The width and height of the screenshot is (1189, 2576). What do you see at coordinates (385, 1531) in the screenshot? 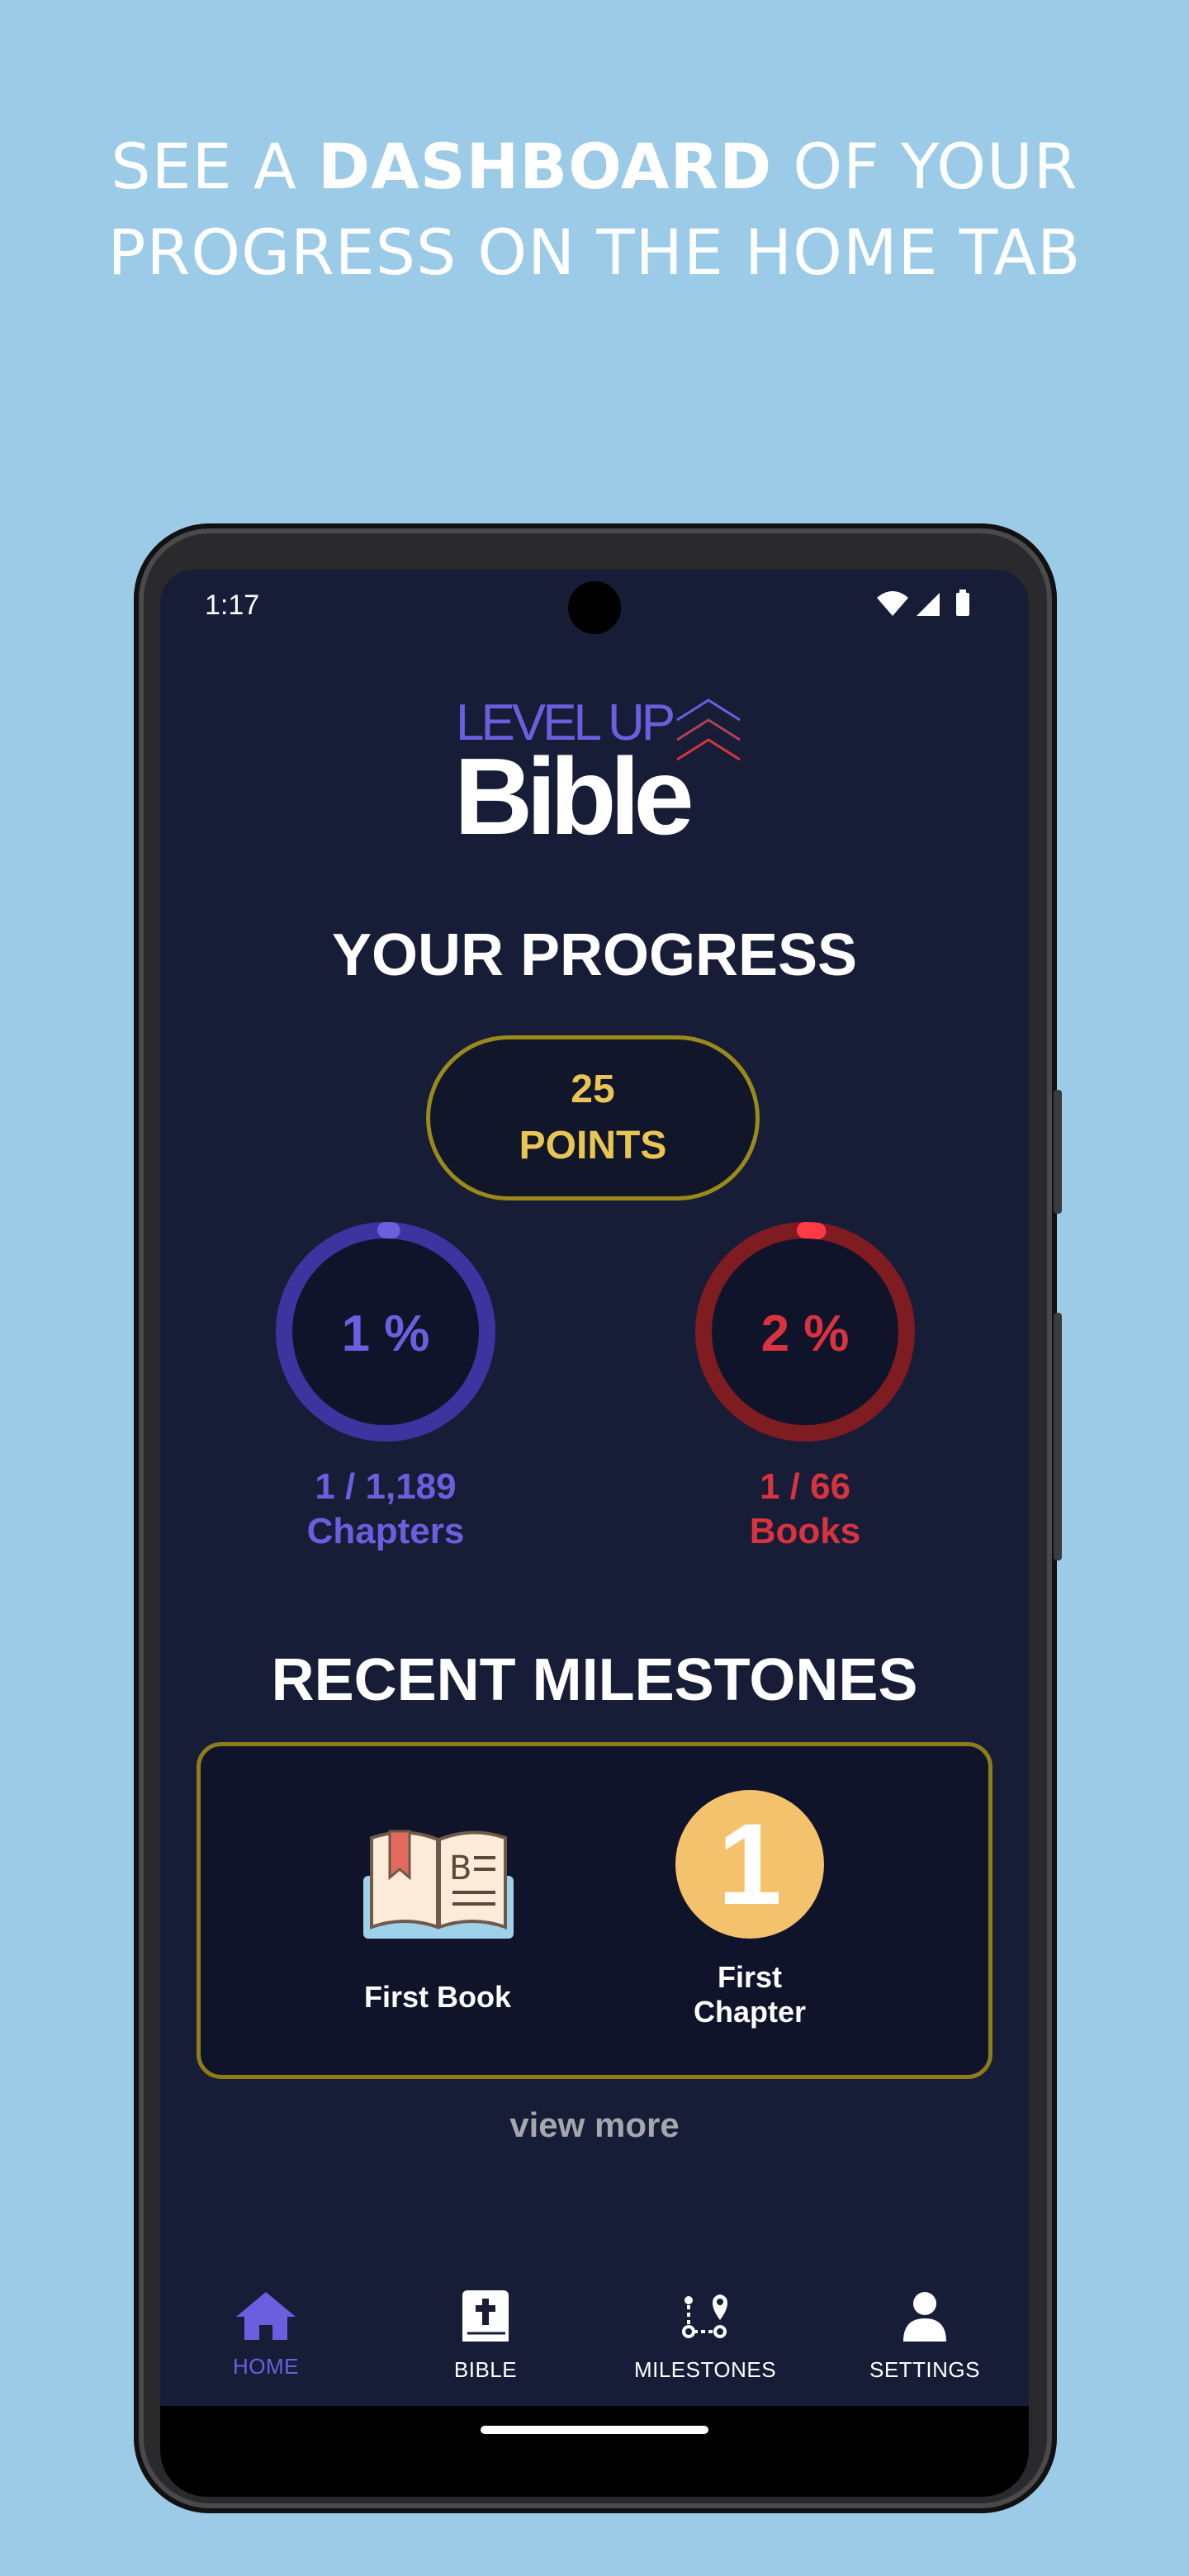
I see `chapters-label: Chapters` at bounding box center [385, 1531].